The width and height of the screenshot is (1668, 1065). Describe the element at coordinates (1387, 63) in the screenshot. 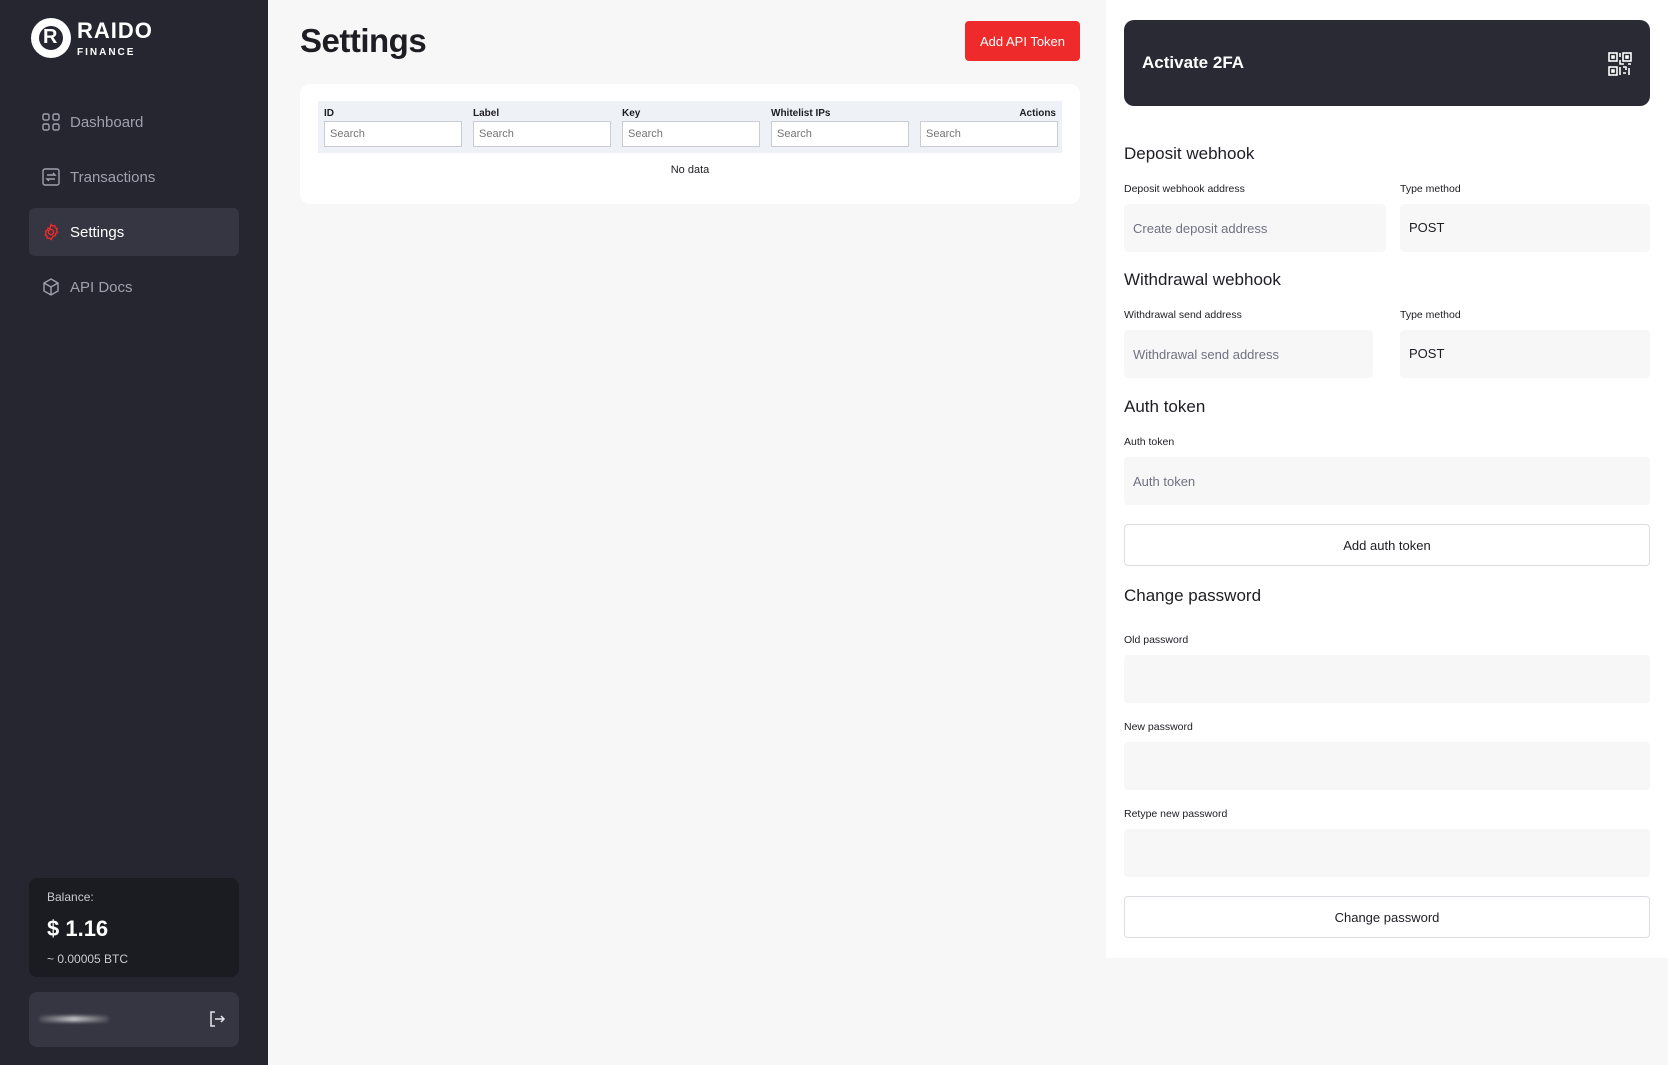

I see `activate-2fa-card: Activate 2FA` at that location.